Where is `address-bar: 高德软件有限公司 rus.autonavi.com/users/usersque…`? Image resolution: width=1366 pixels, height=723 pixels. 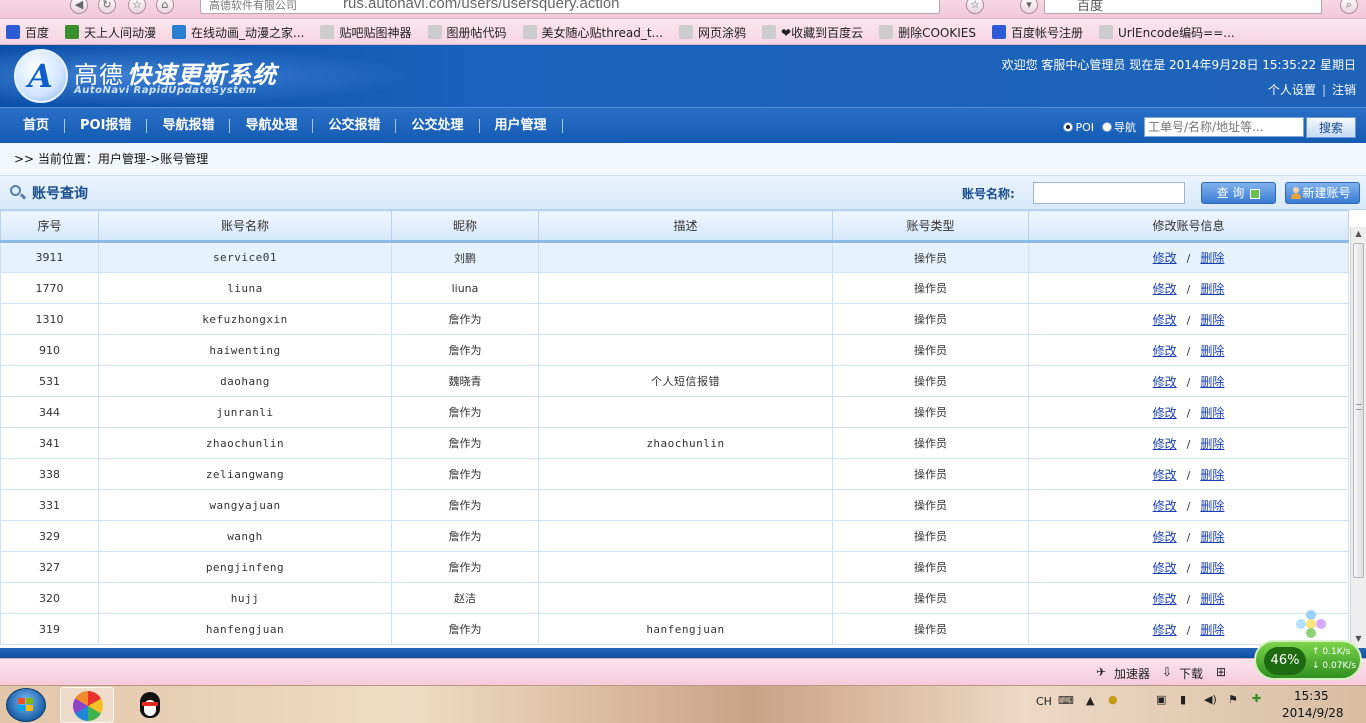
address-bar: 高德软件有限公司 rus.autonavi.com/users/usersque… is located at coordinates (570, 7).